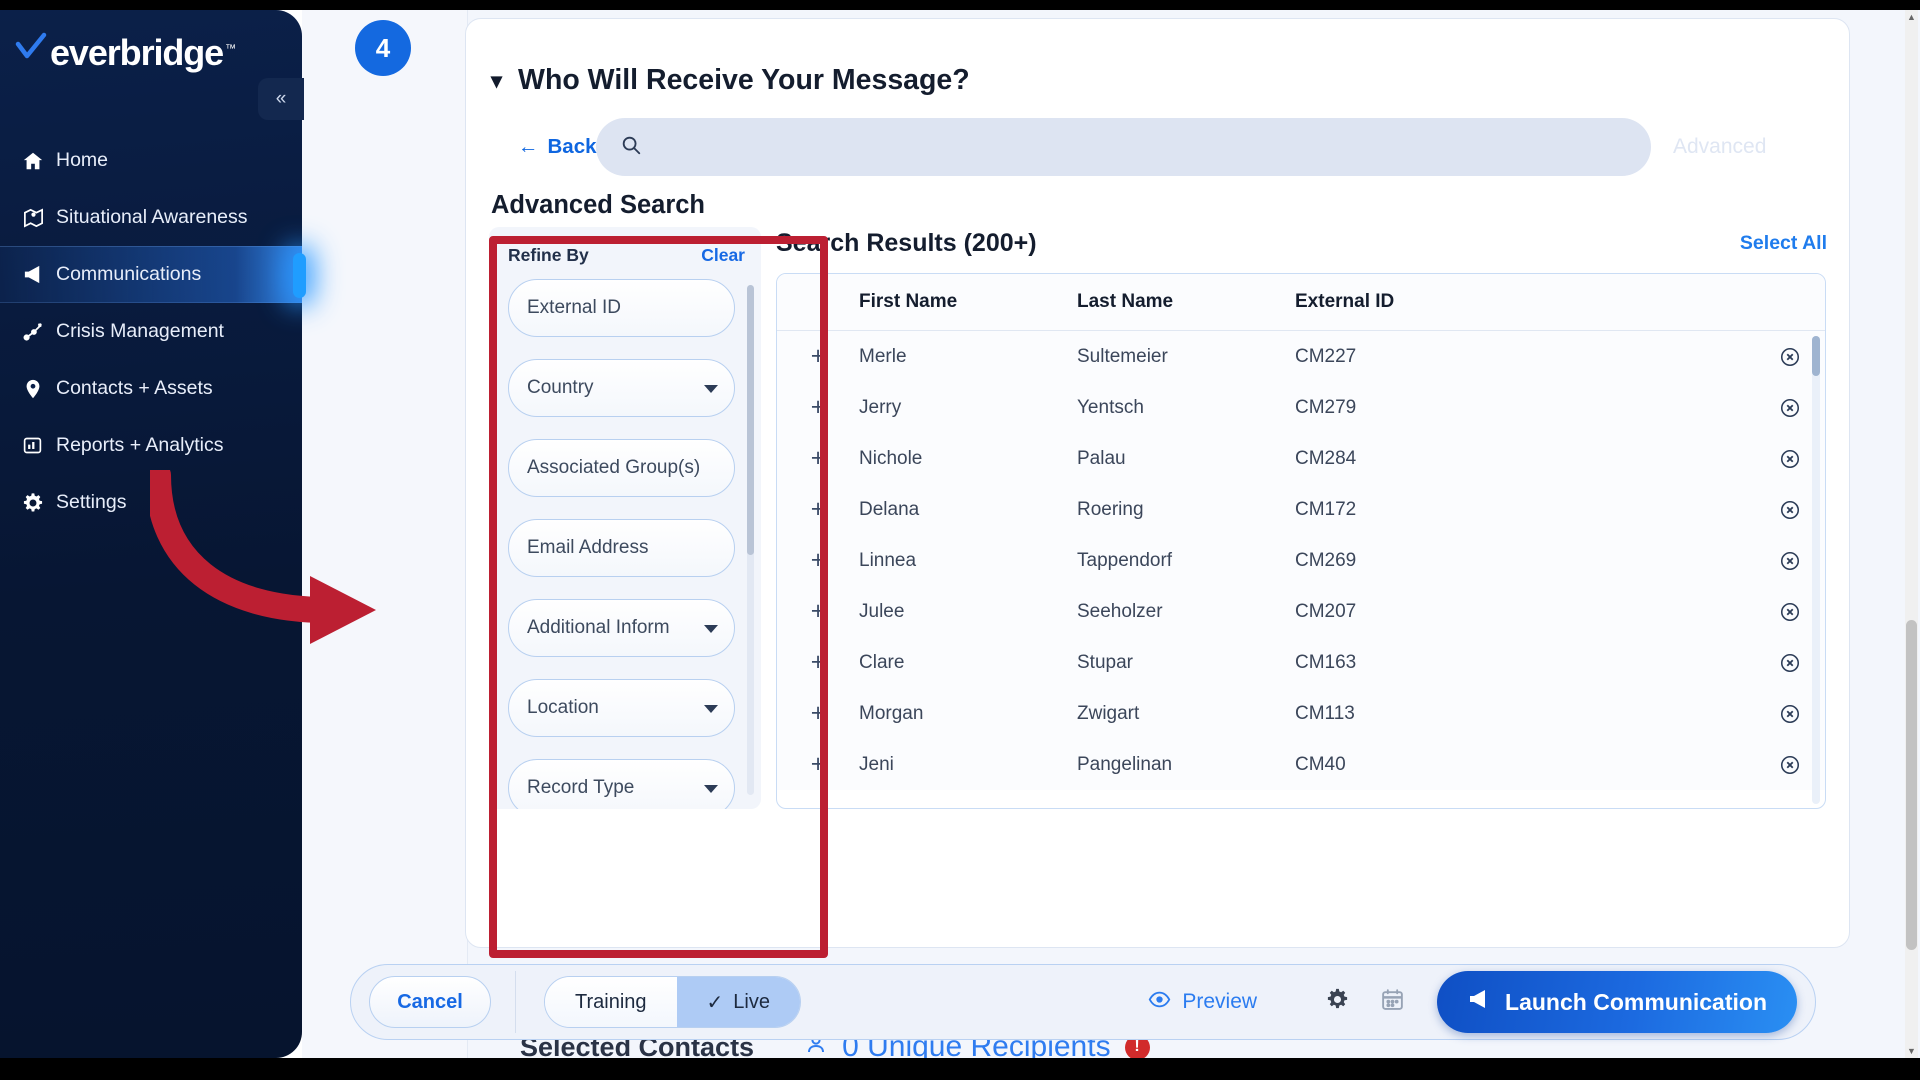 The image size is (1920, 1080). I want to click on section-header: ▾ Who Will Receive Your Message?, so click(730, 80).